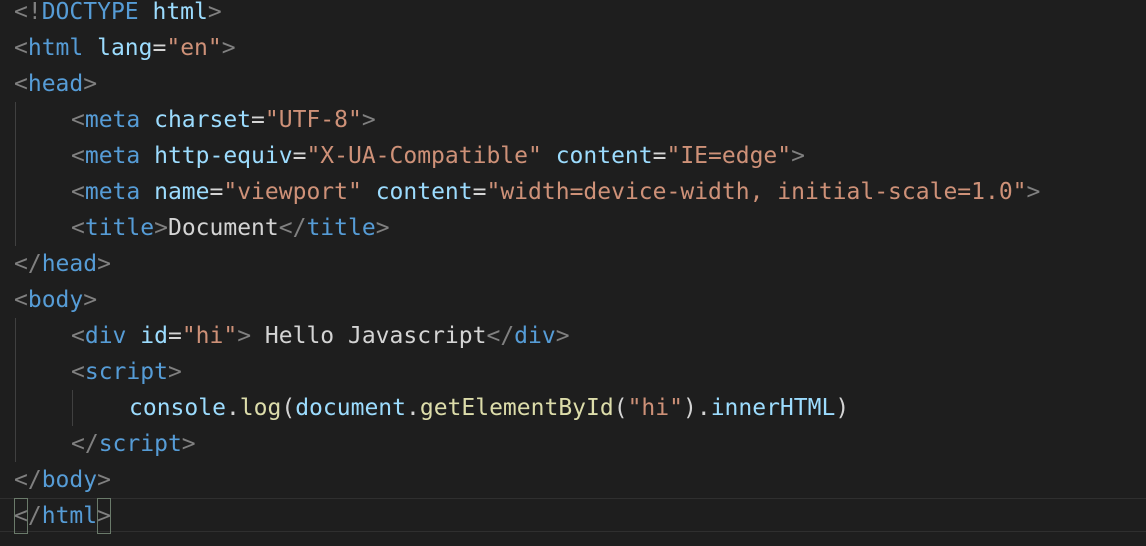 The width and height of the screenshot is (1146, 546). Describe the element at coordinates (655, 408) in the screenshot. I see `hi-argument: "hi"` at that location.